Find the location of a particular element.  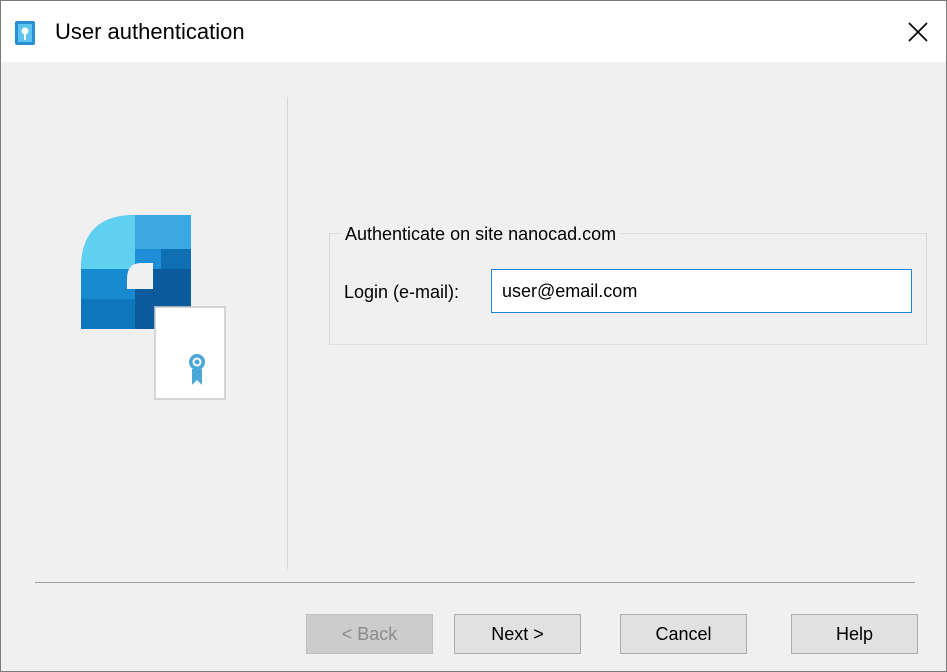

title-bar: User authentication is located at coordinates (473, 31).